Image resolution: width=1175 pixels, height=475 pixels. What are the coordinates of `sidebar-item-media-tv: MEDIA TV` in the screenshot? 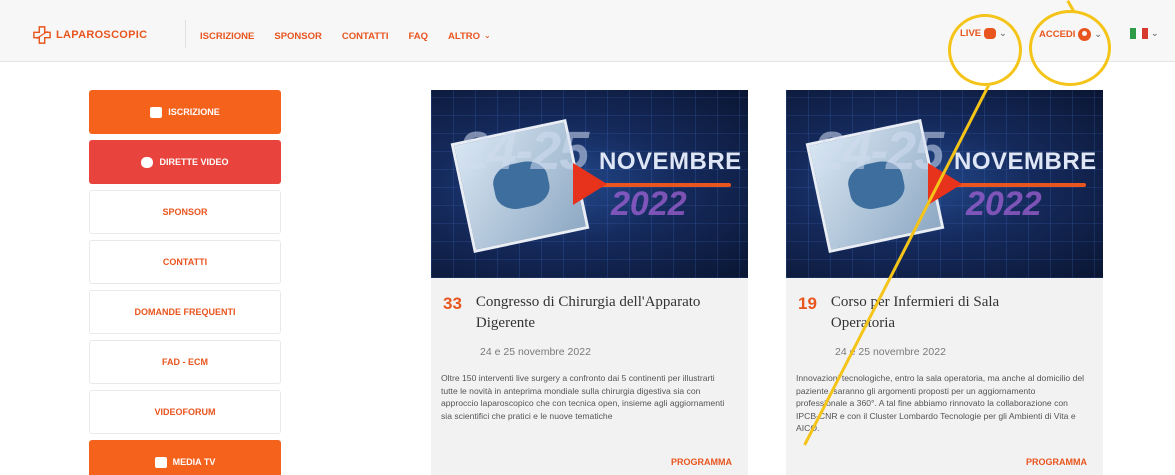 It's located at (185, 457).